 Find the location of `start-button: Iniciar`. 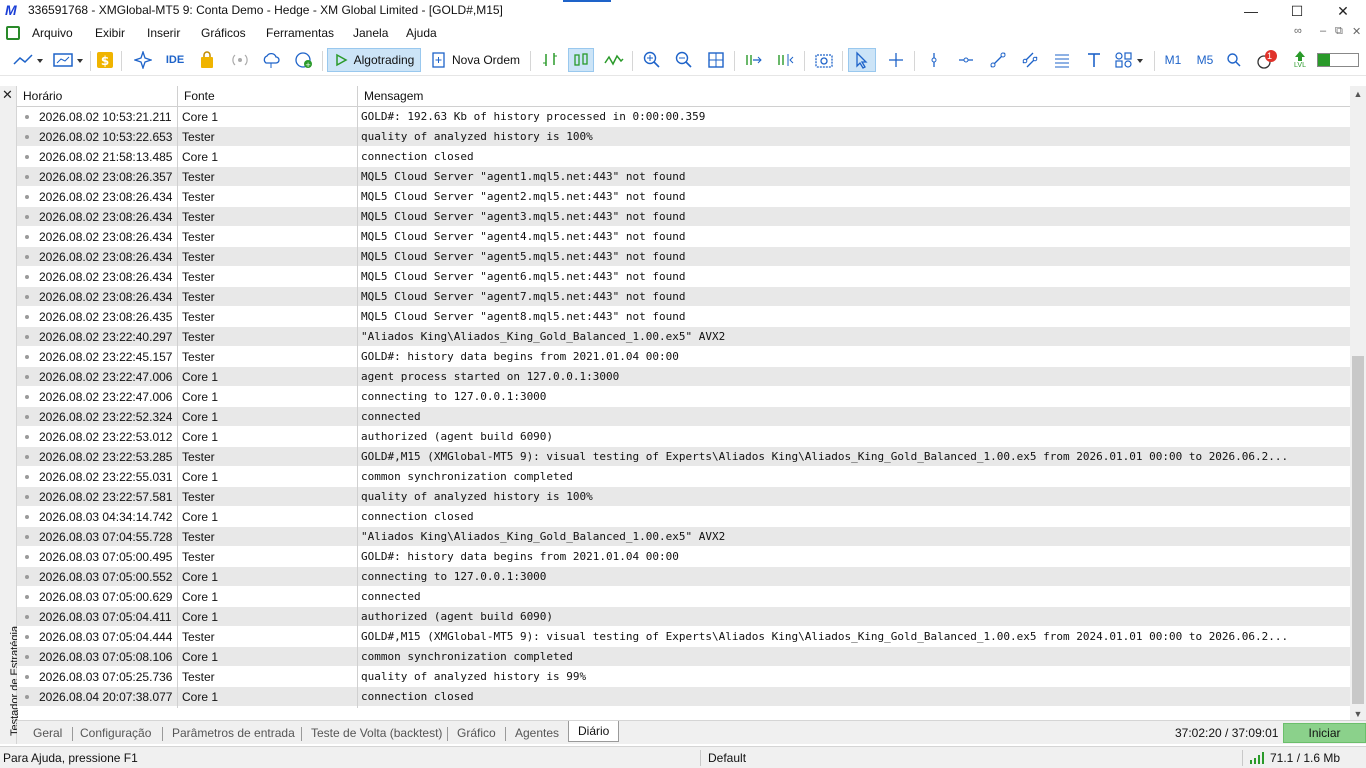

start-button: Iniciar is located at coordinates (1324, 733).